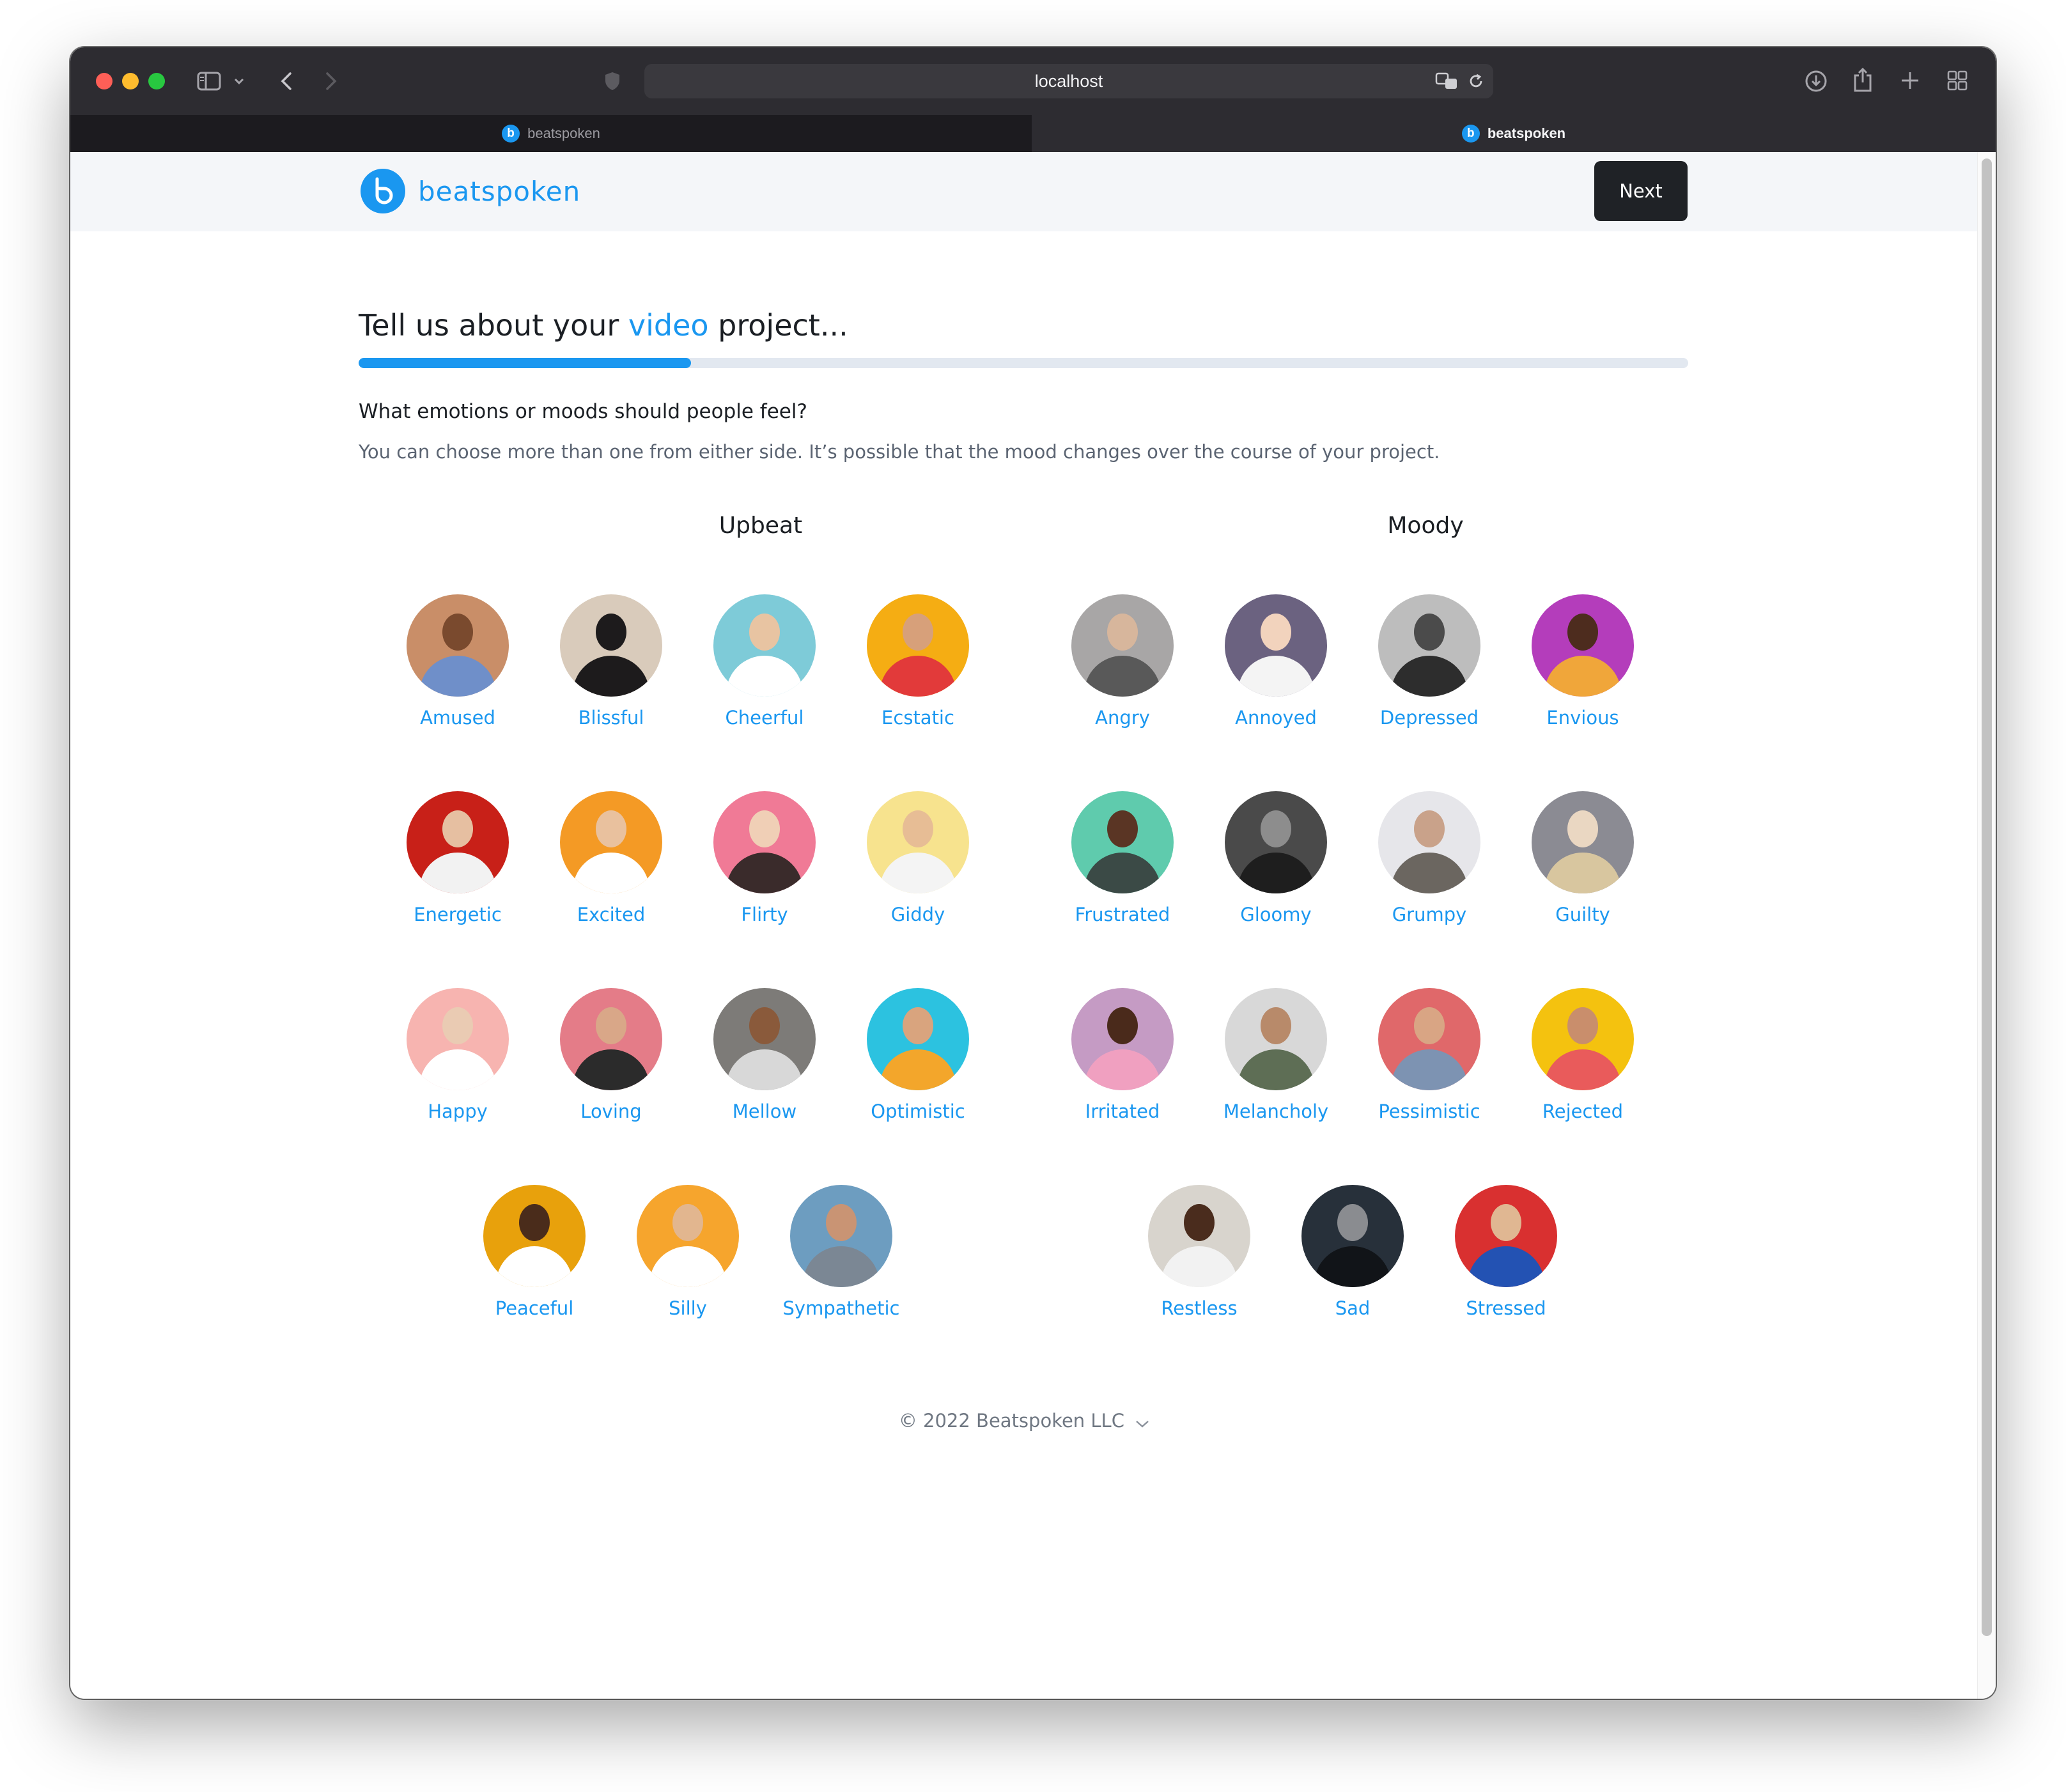 Image resolution: width=2066 pixels, height=1792 pixels. Describe the element at coordinates (611, 718) in the screenshot. I see `mood-label: Blissful` at that location.